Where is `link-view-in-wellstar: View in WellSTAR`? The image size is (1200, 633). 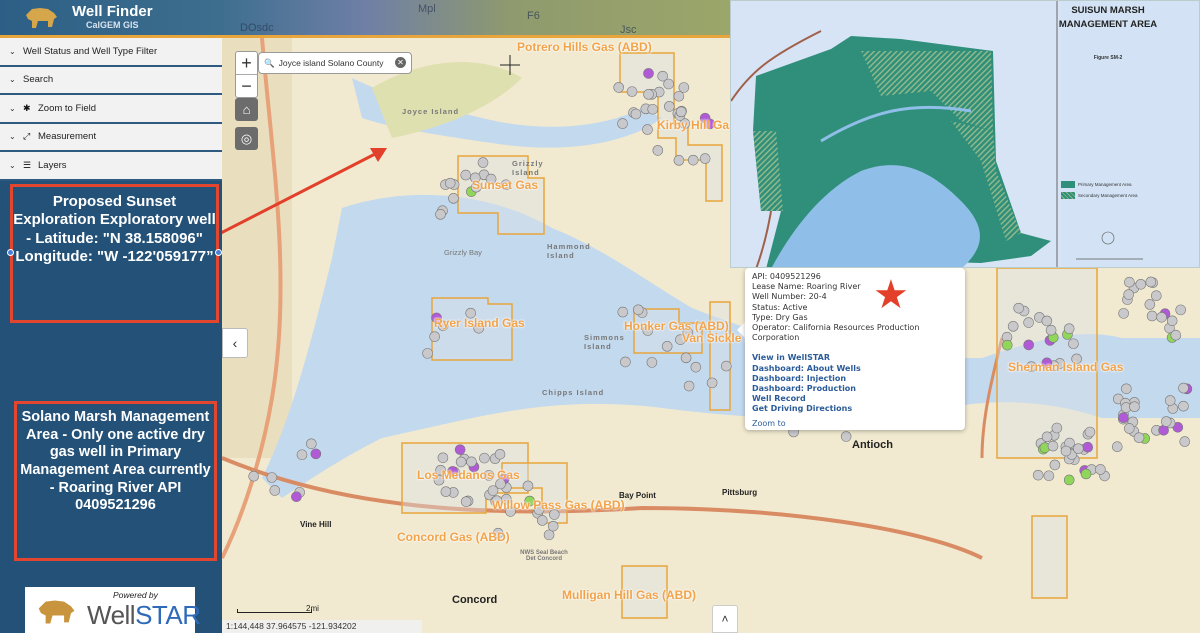 link-view-in-wellstar: View in WellSTAR is located at coordinates (855, 358).